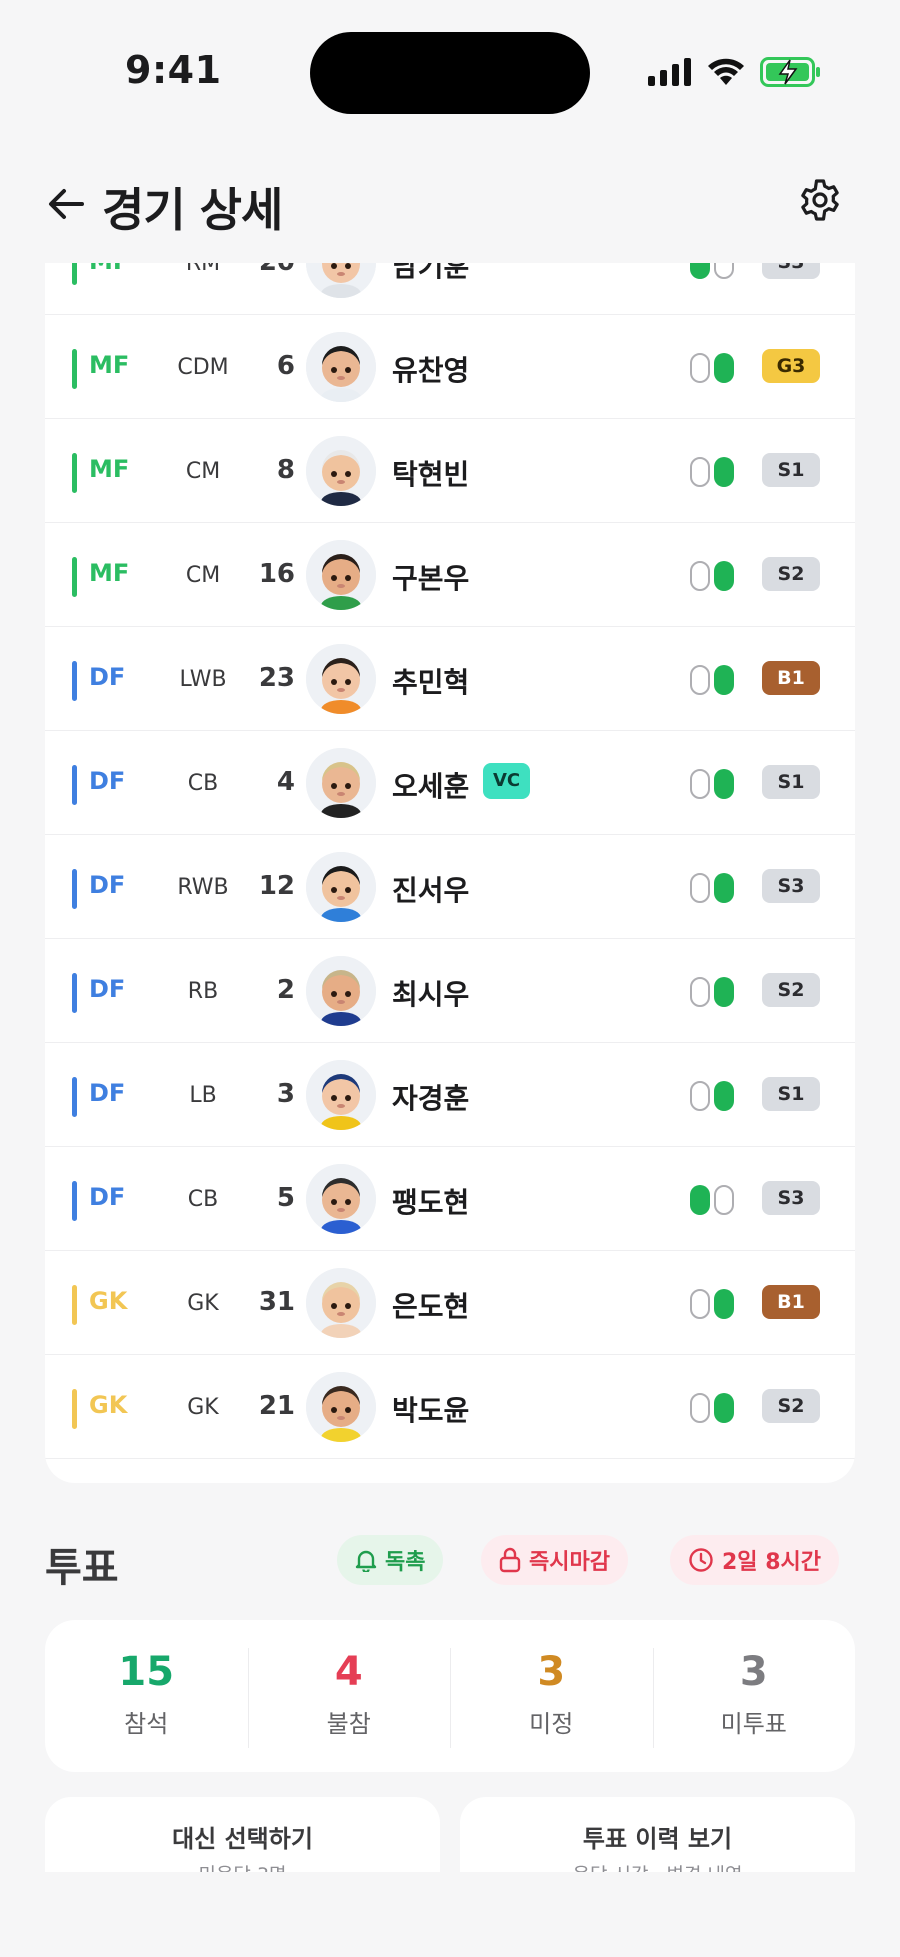 This screenshot has height=1957, width=900. What do you see at coordinates (390, 1560) in the screenshot?
I see `nudge-button: 독촉` at bounding box center [390, 1560].